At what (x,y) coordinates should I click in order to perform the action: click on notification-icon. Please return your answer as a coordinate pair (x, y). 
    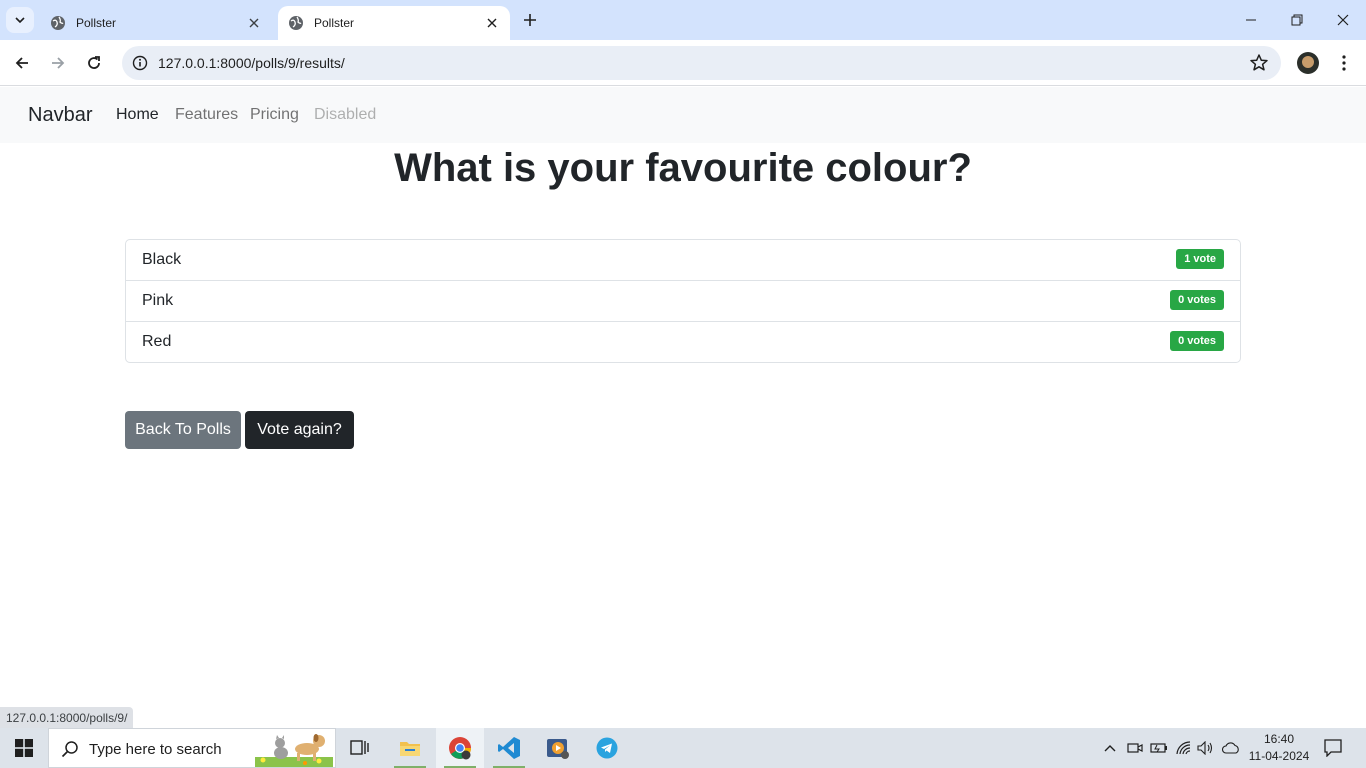
    Looking at the image, I should click on (1333, 748).